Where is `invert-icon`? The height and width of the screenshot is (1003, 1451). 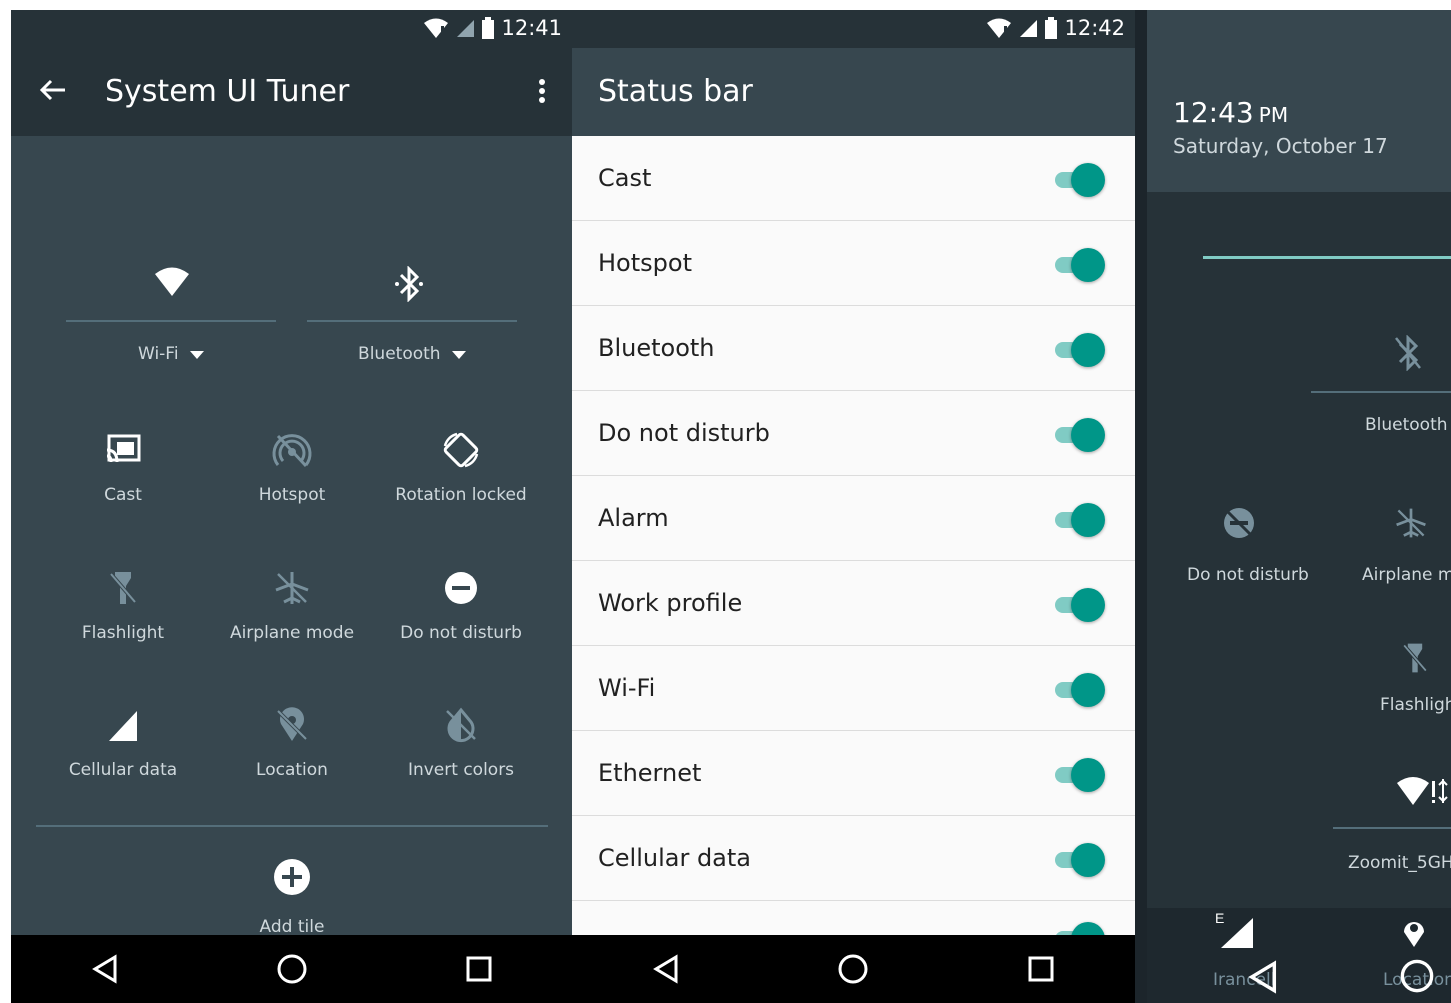
invert-icon is located at coordinates (461, 725).